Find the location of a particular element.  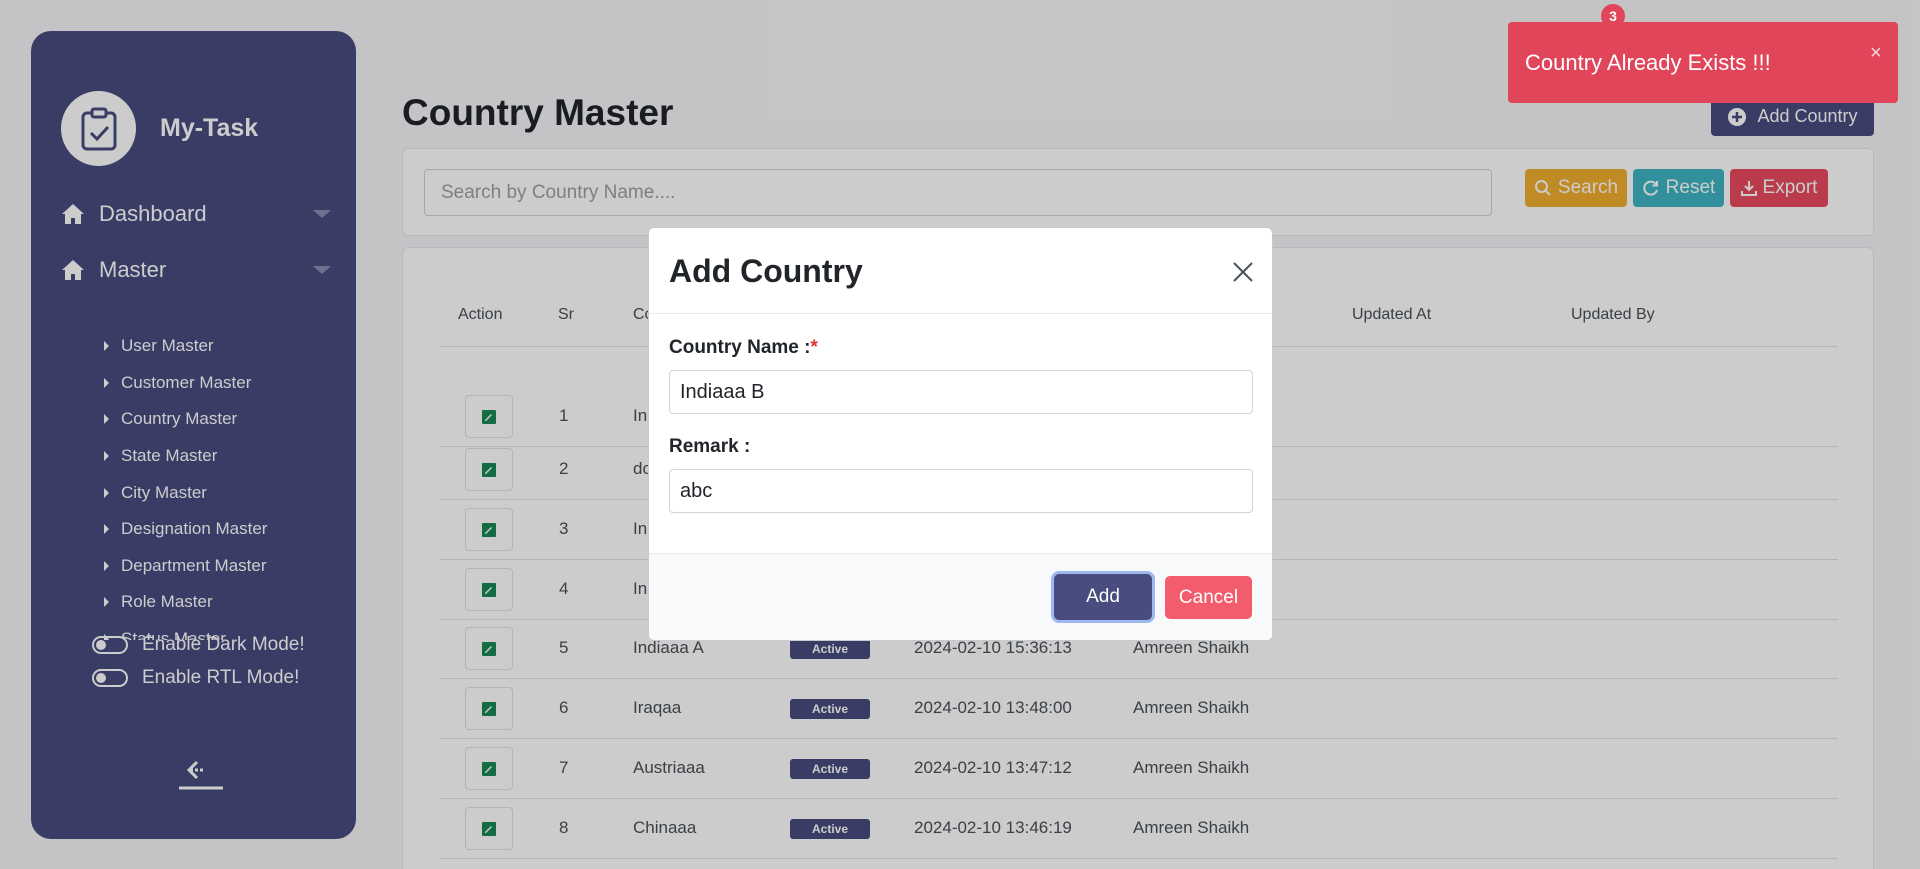

country-name-label: Country Name :* is located at coordinates (743, 348).